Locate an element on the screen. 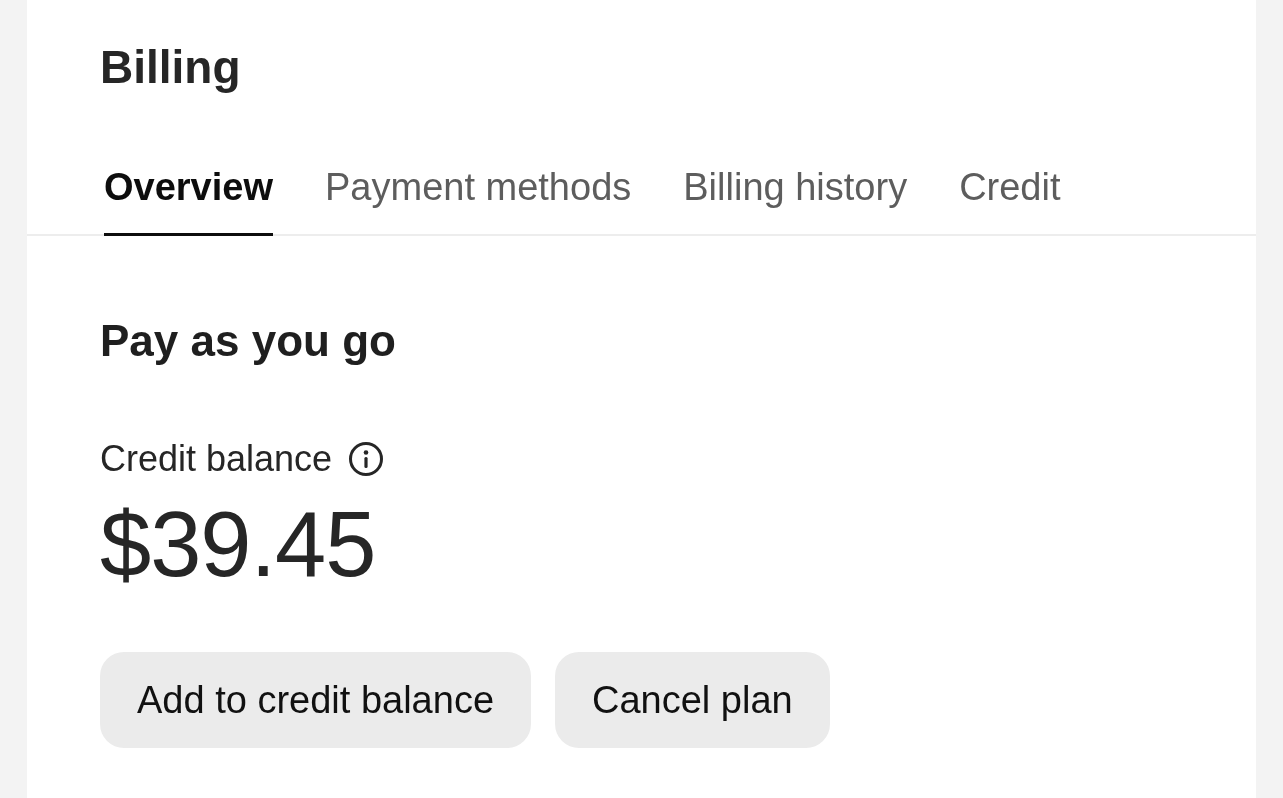 The image size is (1283, 798). info-icon is located at coordinates (366, 459).